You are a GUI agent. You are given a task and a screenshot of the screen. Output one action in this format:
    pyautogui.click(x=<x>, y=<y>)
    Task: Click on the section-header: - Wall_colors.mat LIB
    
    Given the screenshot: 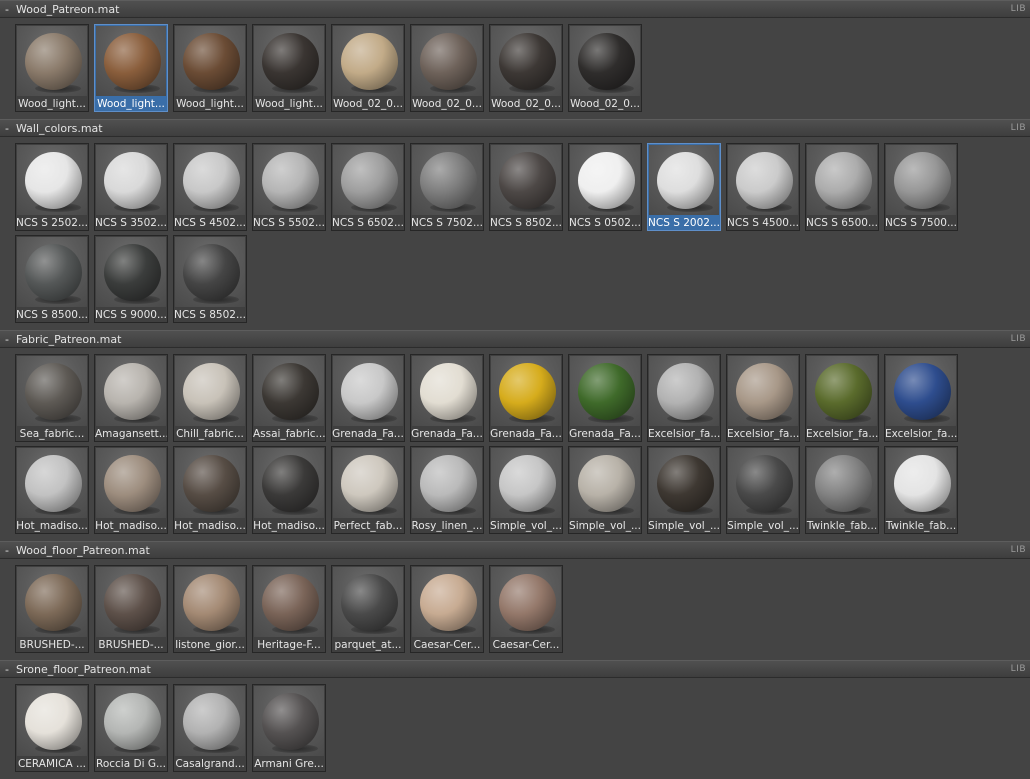 What is the action you would take?
    pyautogui.click(x=515, y=128)
    